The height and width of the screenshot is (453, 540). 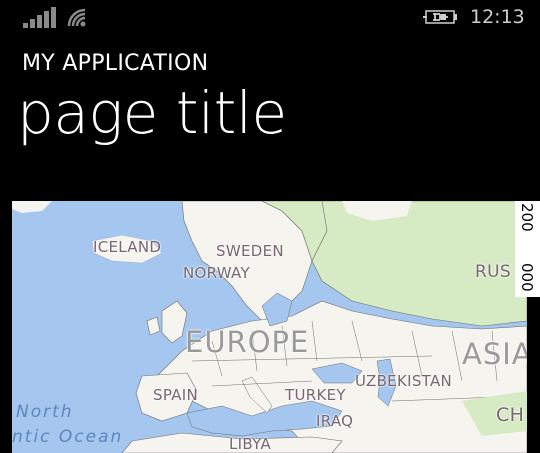 I want to click on map-label-sweden: SWEDEN, so click(x=250, y=251).